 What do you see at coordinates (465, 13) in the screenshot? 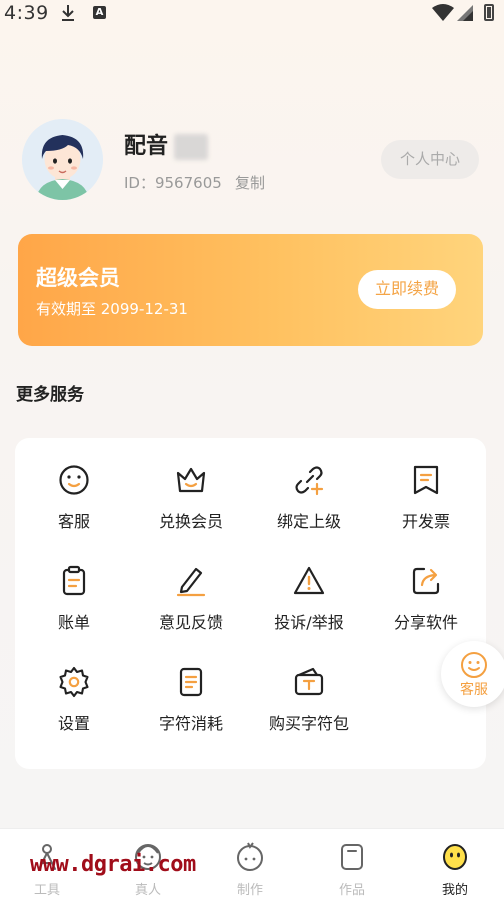
I see `signal-icon` at bounding box center [465, 13].